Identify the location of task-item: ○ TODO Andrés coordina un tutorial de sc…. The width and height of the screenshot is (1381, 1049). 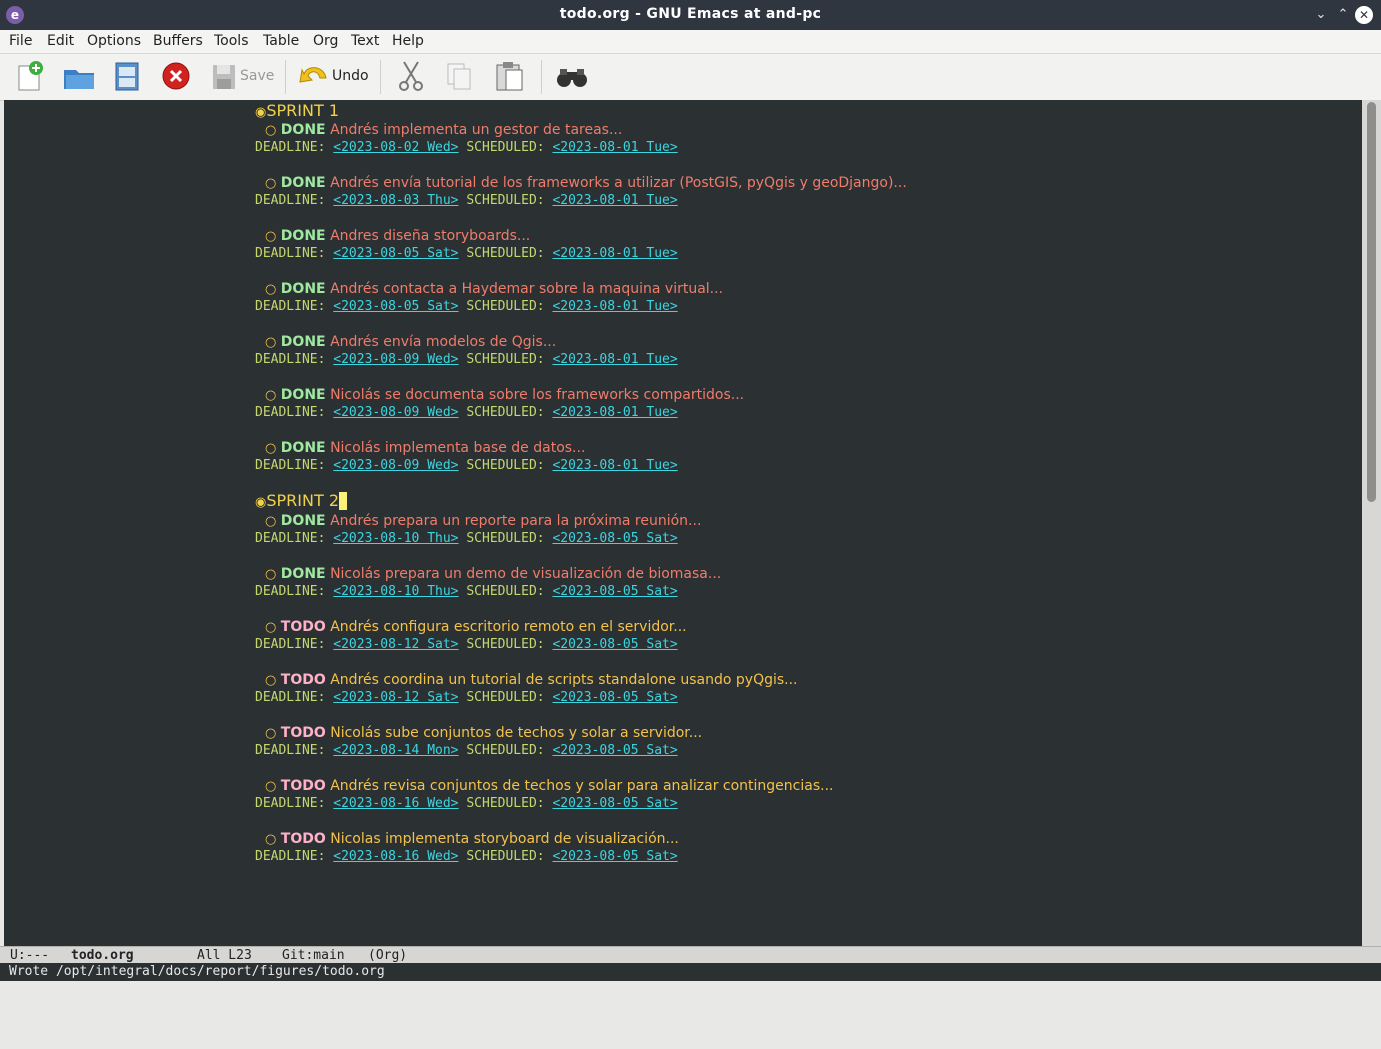
(526, 680).